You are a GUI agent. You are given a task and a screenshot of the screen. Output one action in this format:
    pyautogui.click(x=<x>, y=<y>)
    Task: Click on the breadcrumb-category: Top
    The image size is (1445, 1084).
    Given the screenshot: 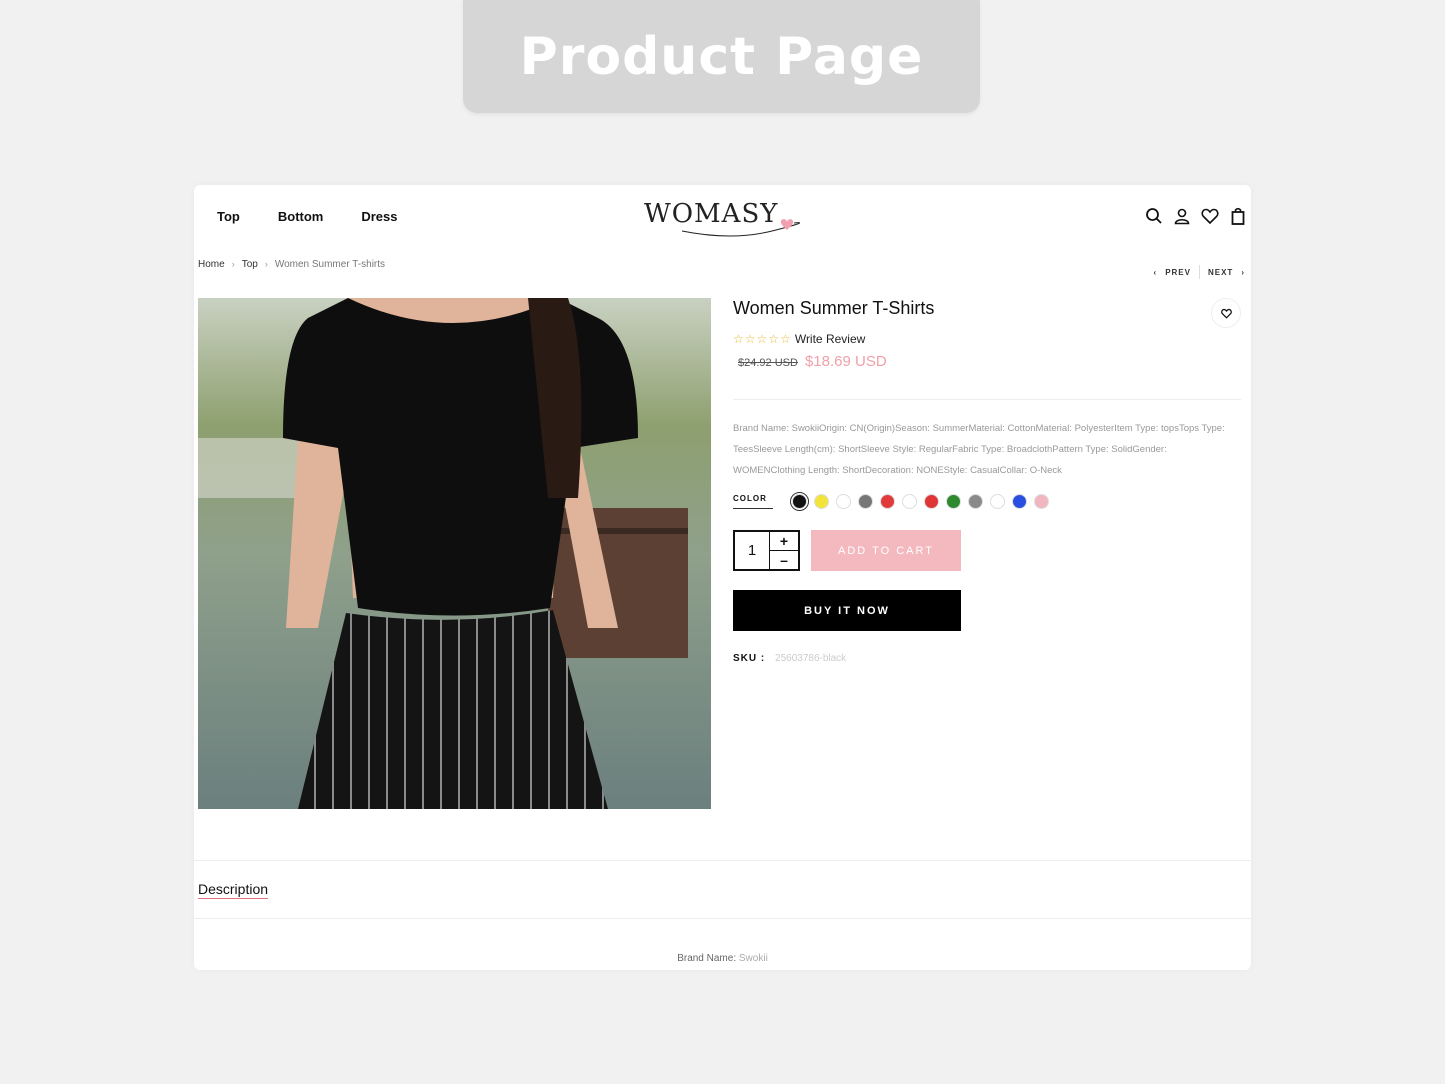 What is the action you would take?
    pyautogui.click(x=250, y=264)
    